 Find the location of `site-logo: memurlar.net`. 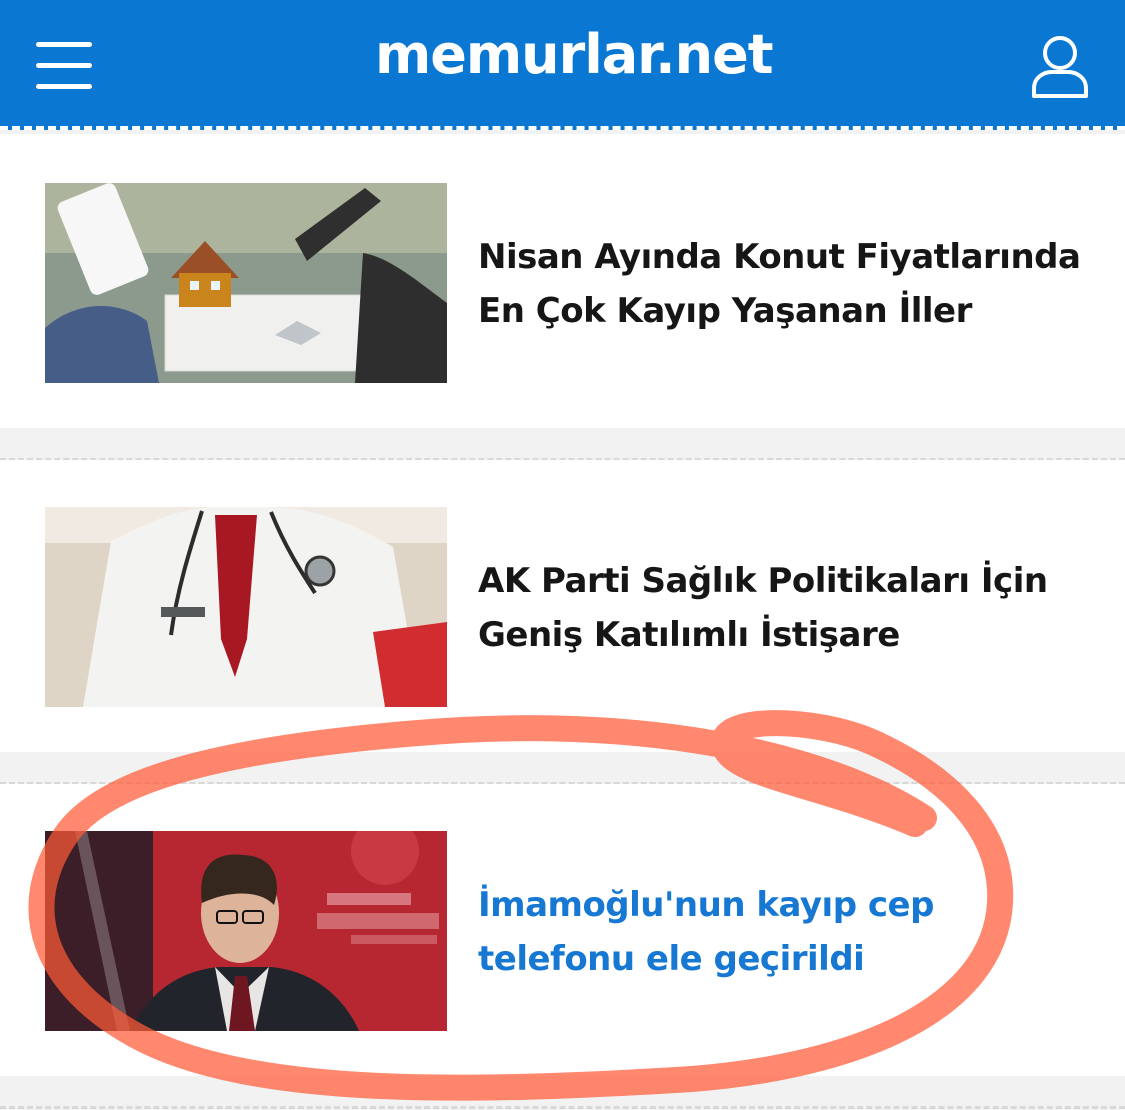

site-logo: memurlar.net is located at coordinates (574, 55).